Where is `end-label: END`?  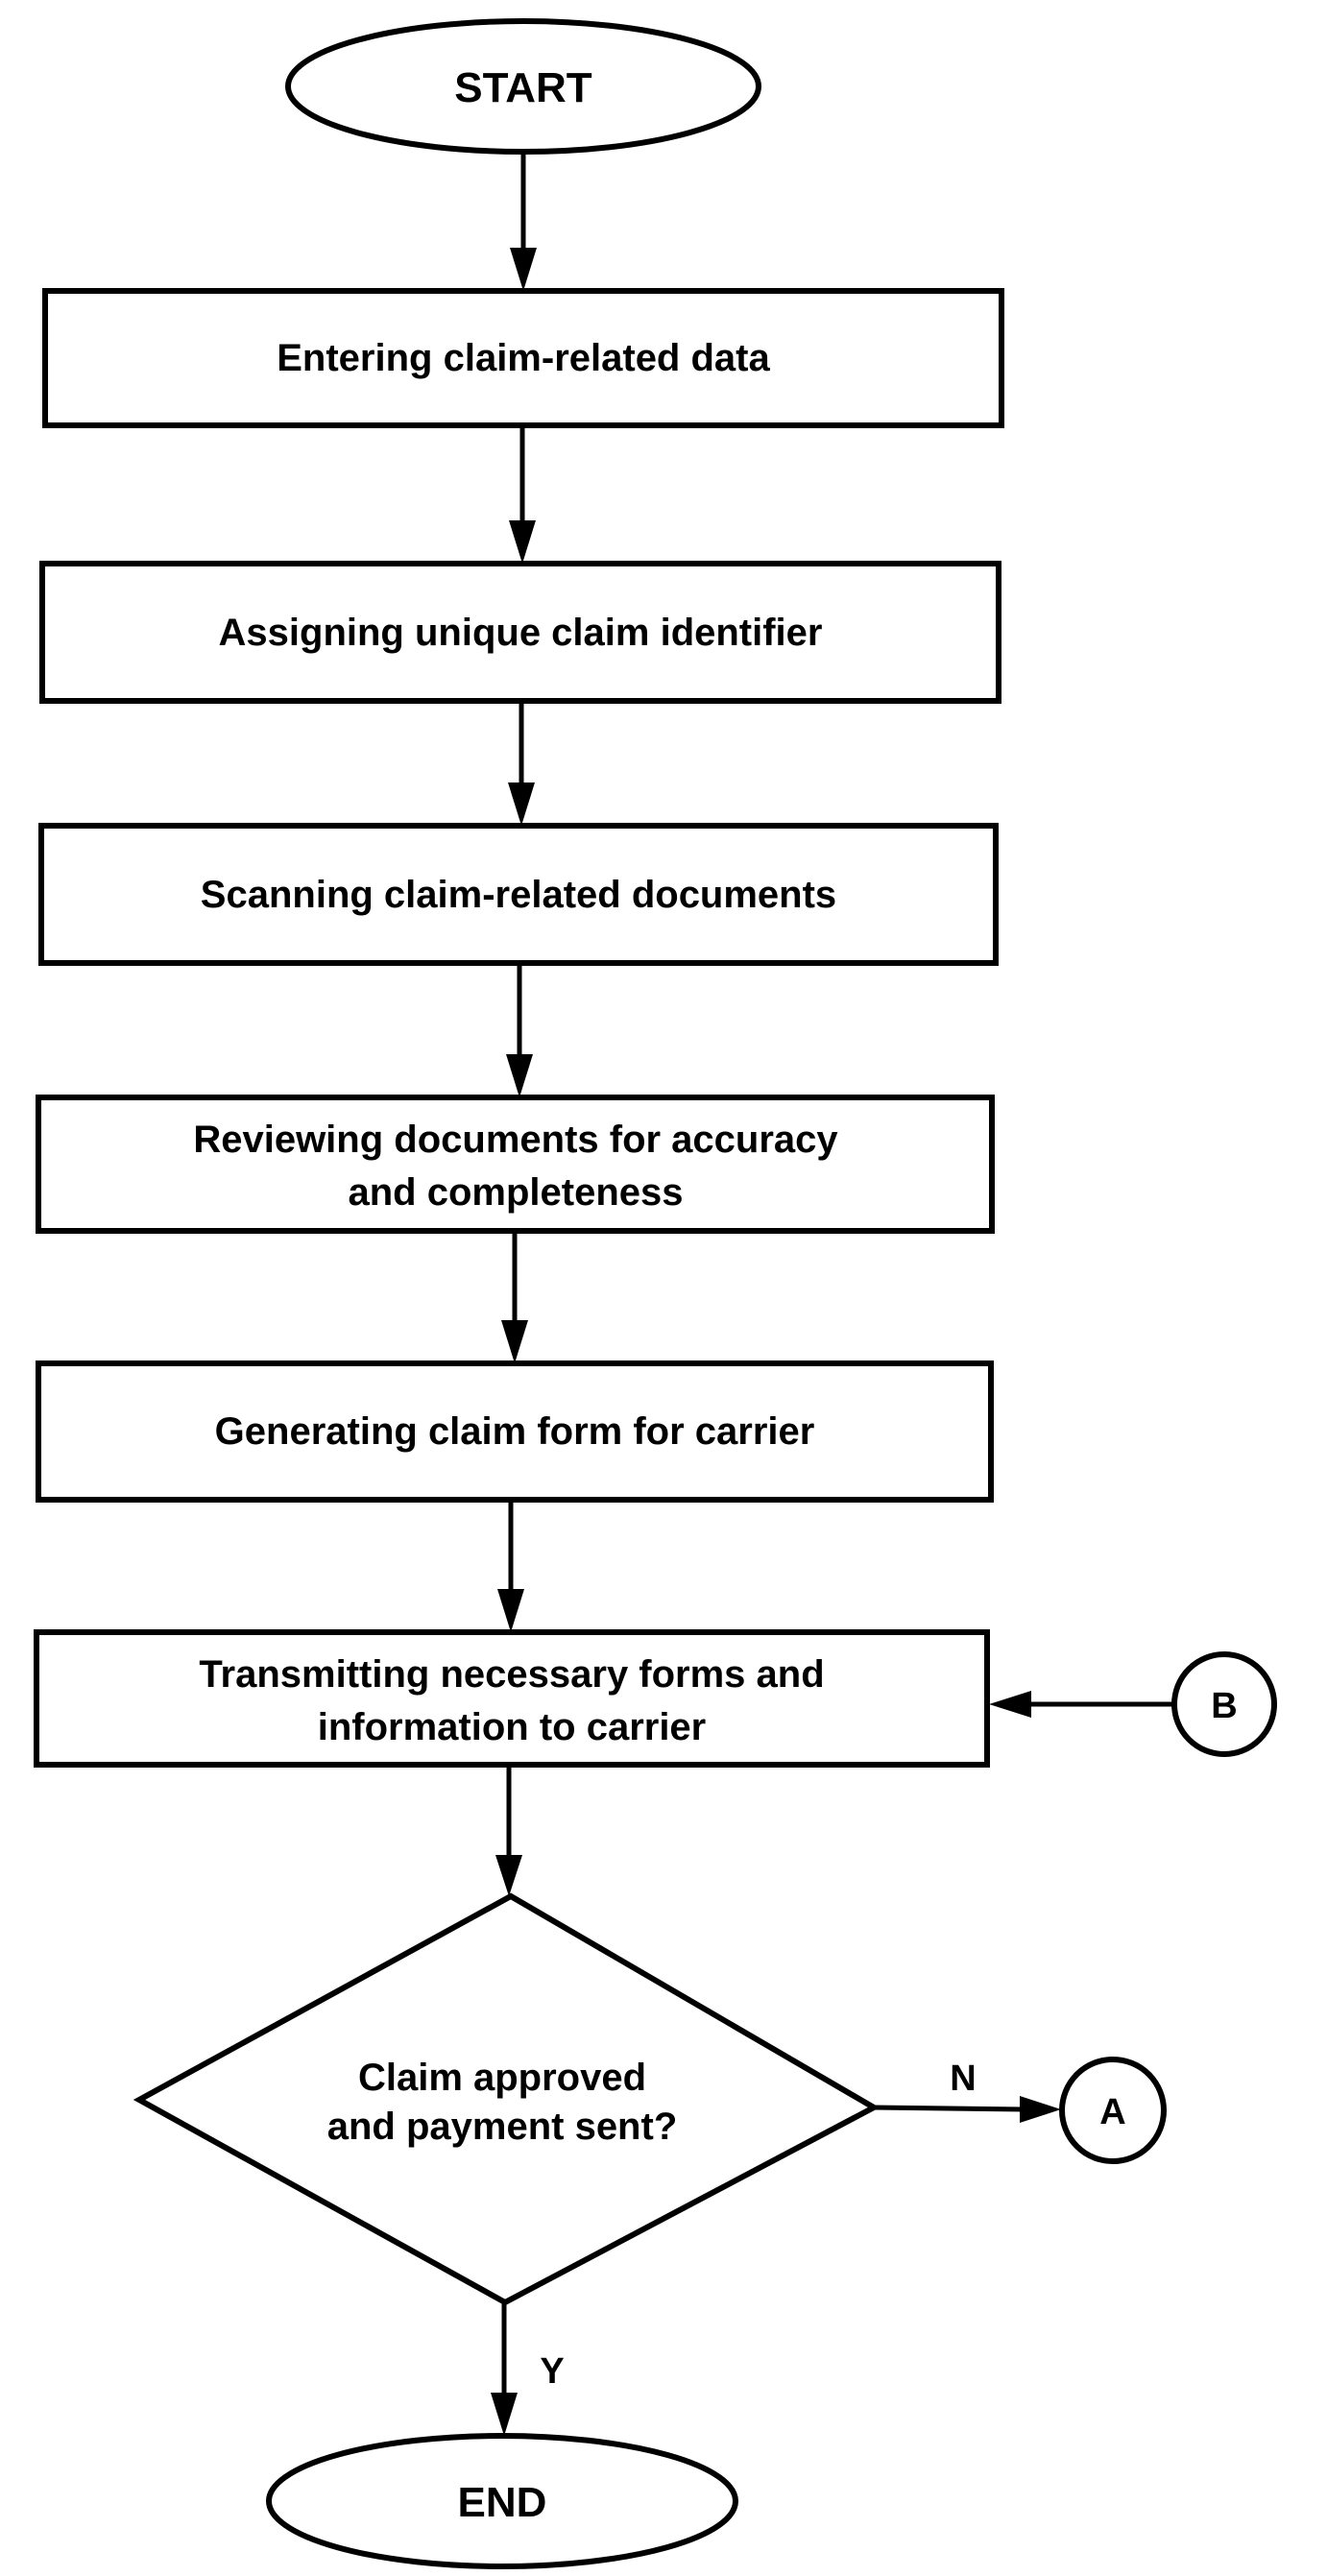 end-label: END is located at coordinates (502, 2502).